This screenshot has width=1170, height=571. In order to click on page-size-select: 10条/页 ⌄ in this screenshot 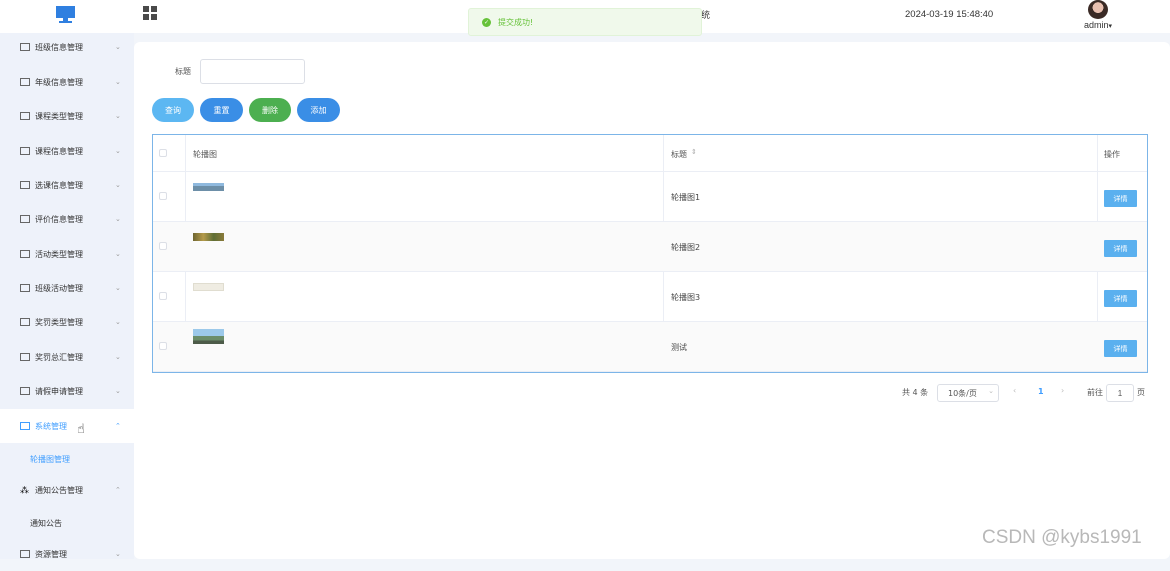, I will do `click(968, 393)`.